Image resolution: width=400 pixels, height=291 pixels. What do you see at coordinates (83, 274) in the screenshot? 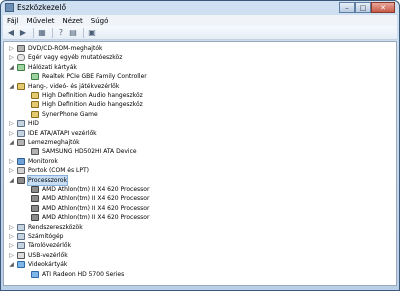
I see `tree-item-label: ATI Radeon HD 5700 Series` at bounding box center [83, 274].